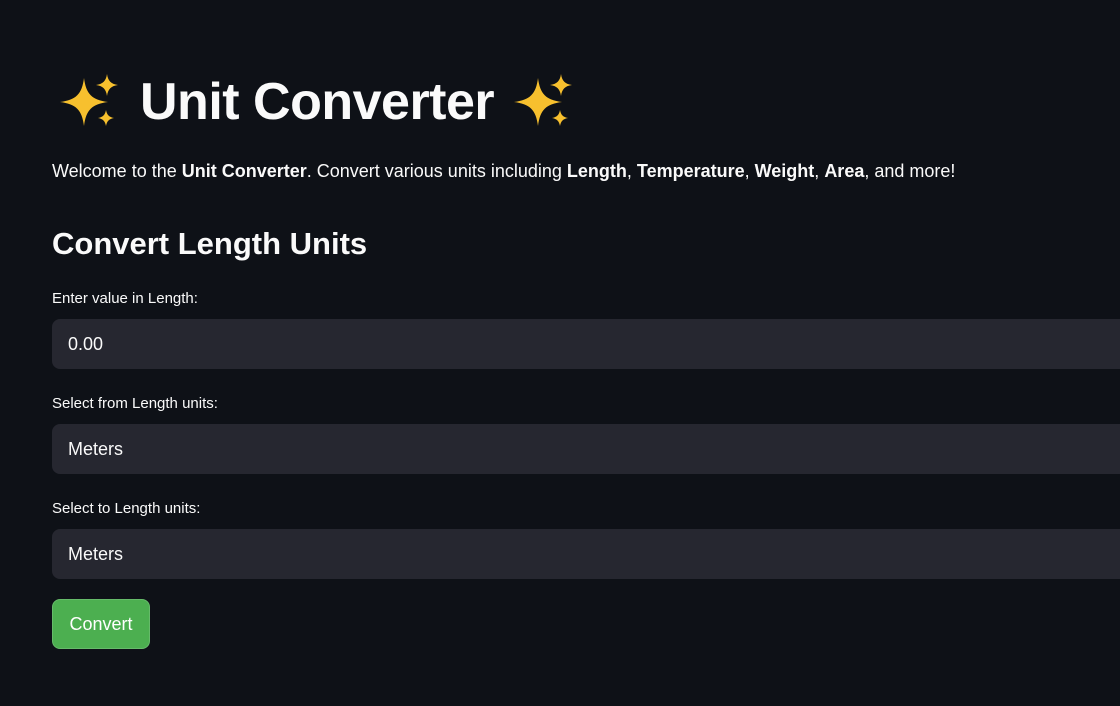  Describe the element at coordinates (117, 171) in the screenshot. I see `intro-prefix: Welcome to the` at that location.